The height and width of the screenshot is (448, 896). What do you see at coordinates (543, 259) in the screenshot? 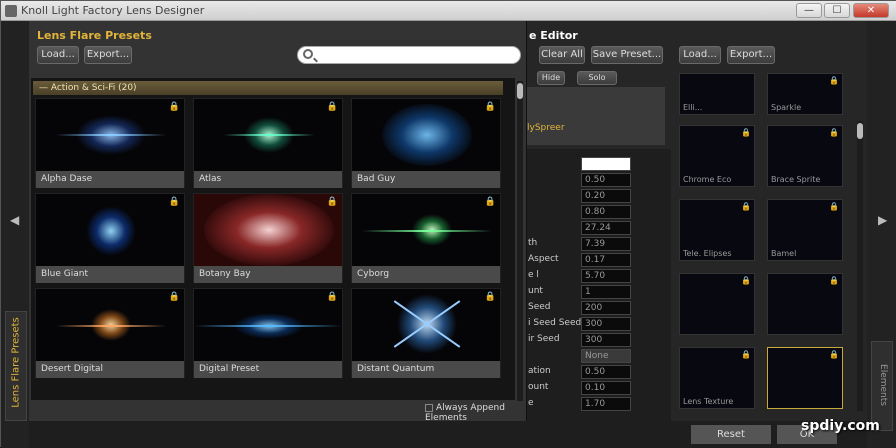
I see `property-name: Aspect` at bounding box center [543, 259].